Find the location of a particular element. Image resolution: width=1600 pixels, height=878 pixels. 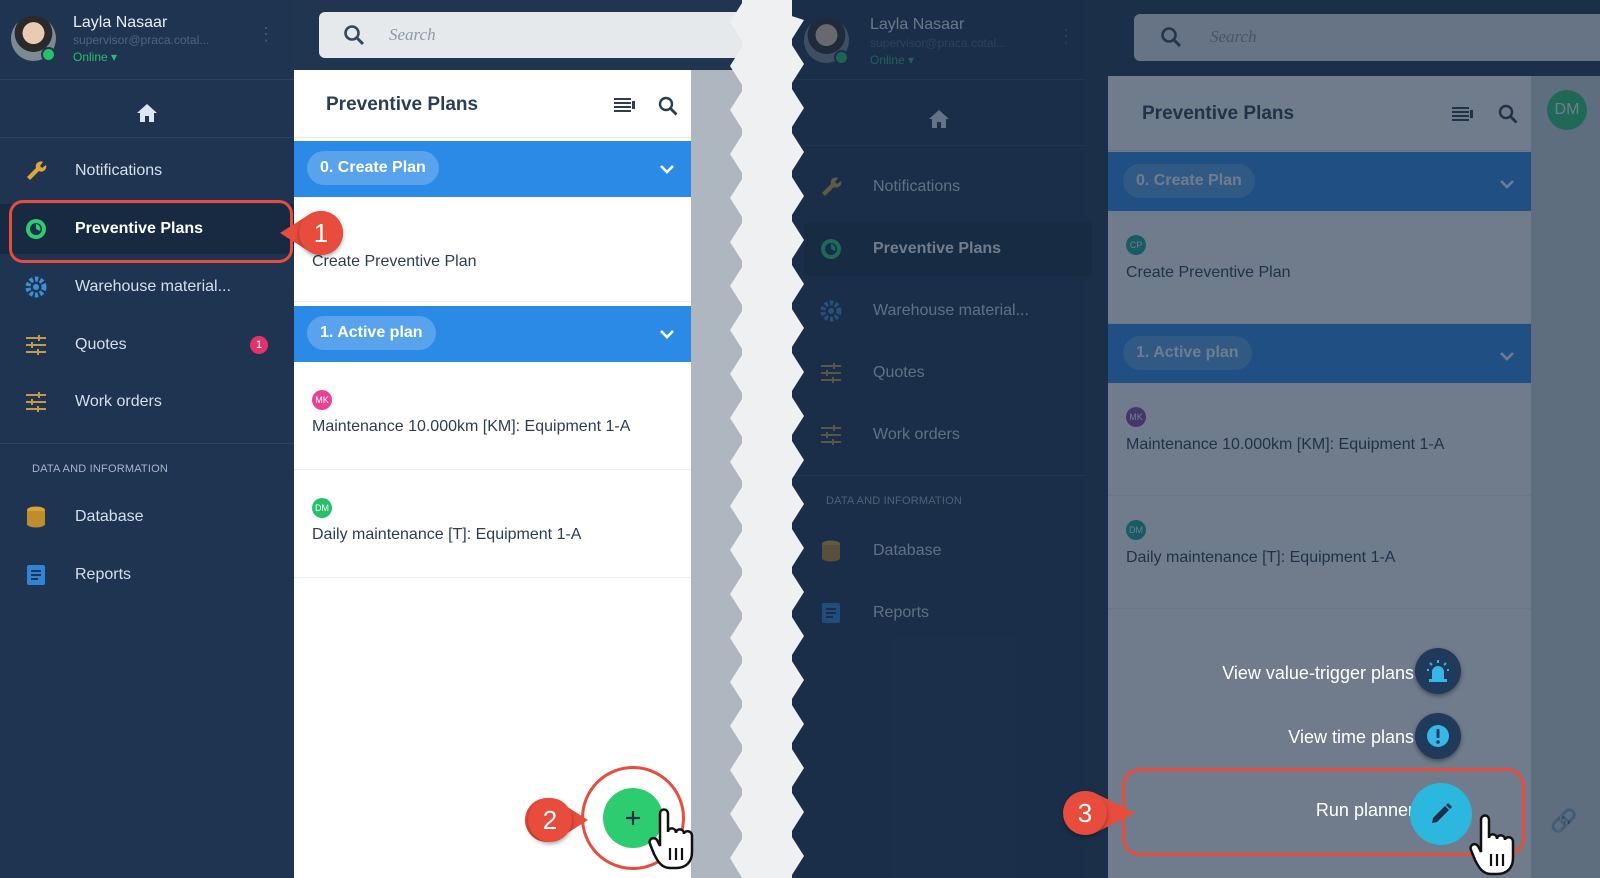

group-create-plan: 0. Create Plan is located at coordinates (492, 169).